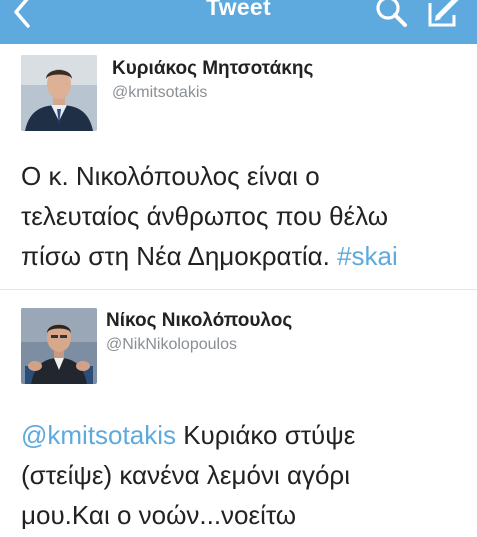  I want to click on user-handle: @NikNikolopoulos, so click(171, 345).